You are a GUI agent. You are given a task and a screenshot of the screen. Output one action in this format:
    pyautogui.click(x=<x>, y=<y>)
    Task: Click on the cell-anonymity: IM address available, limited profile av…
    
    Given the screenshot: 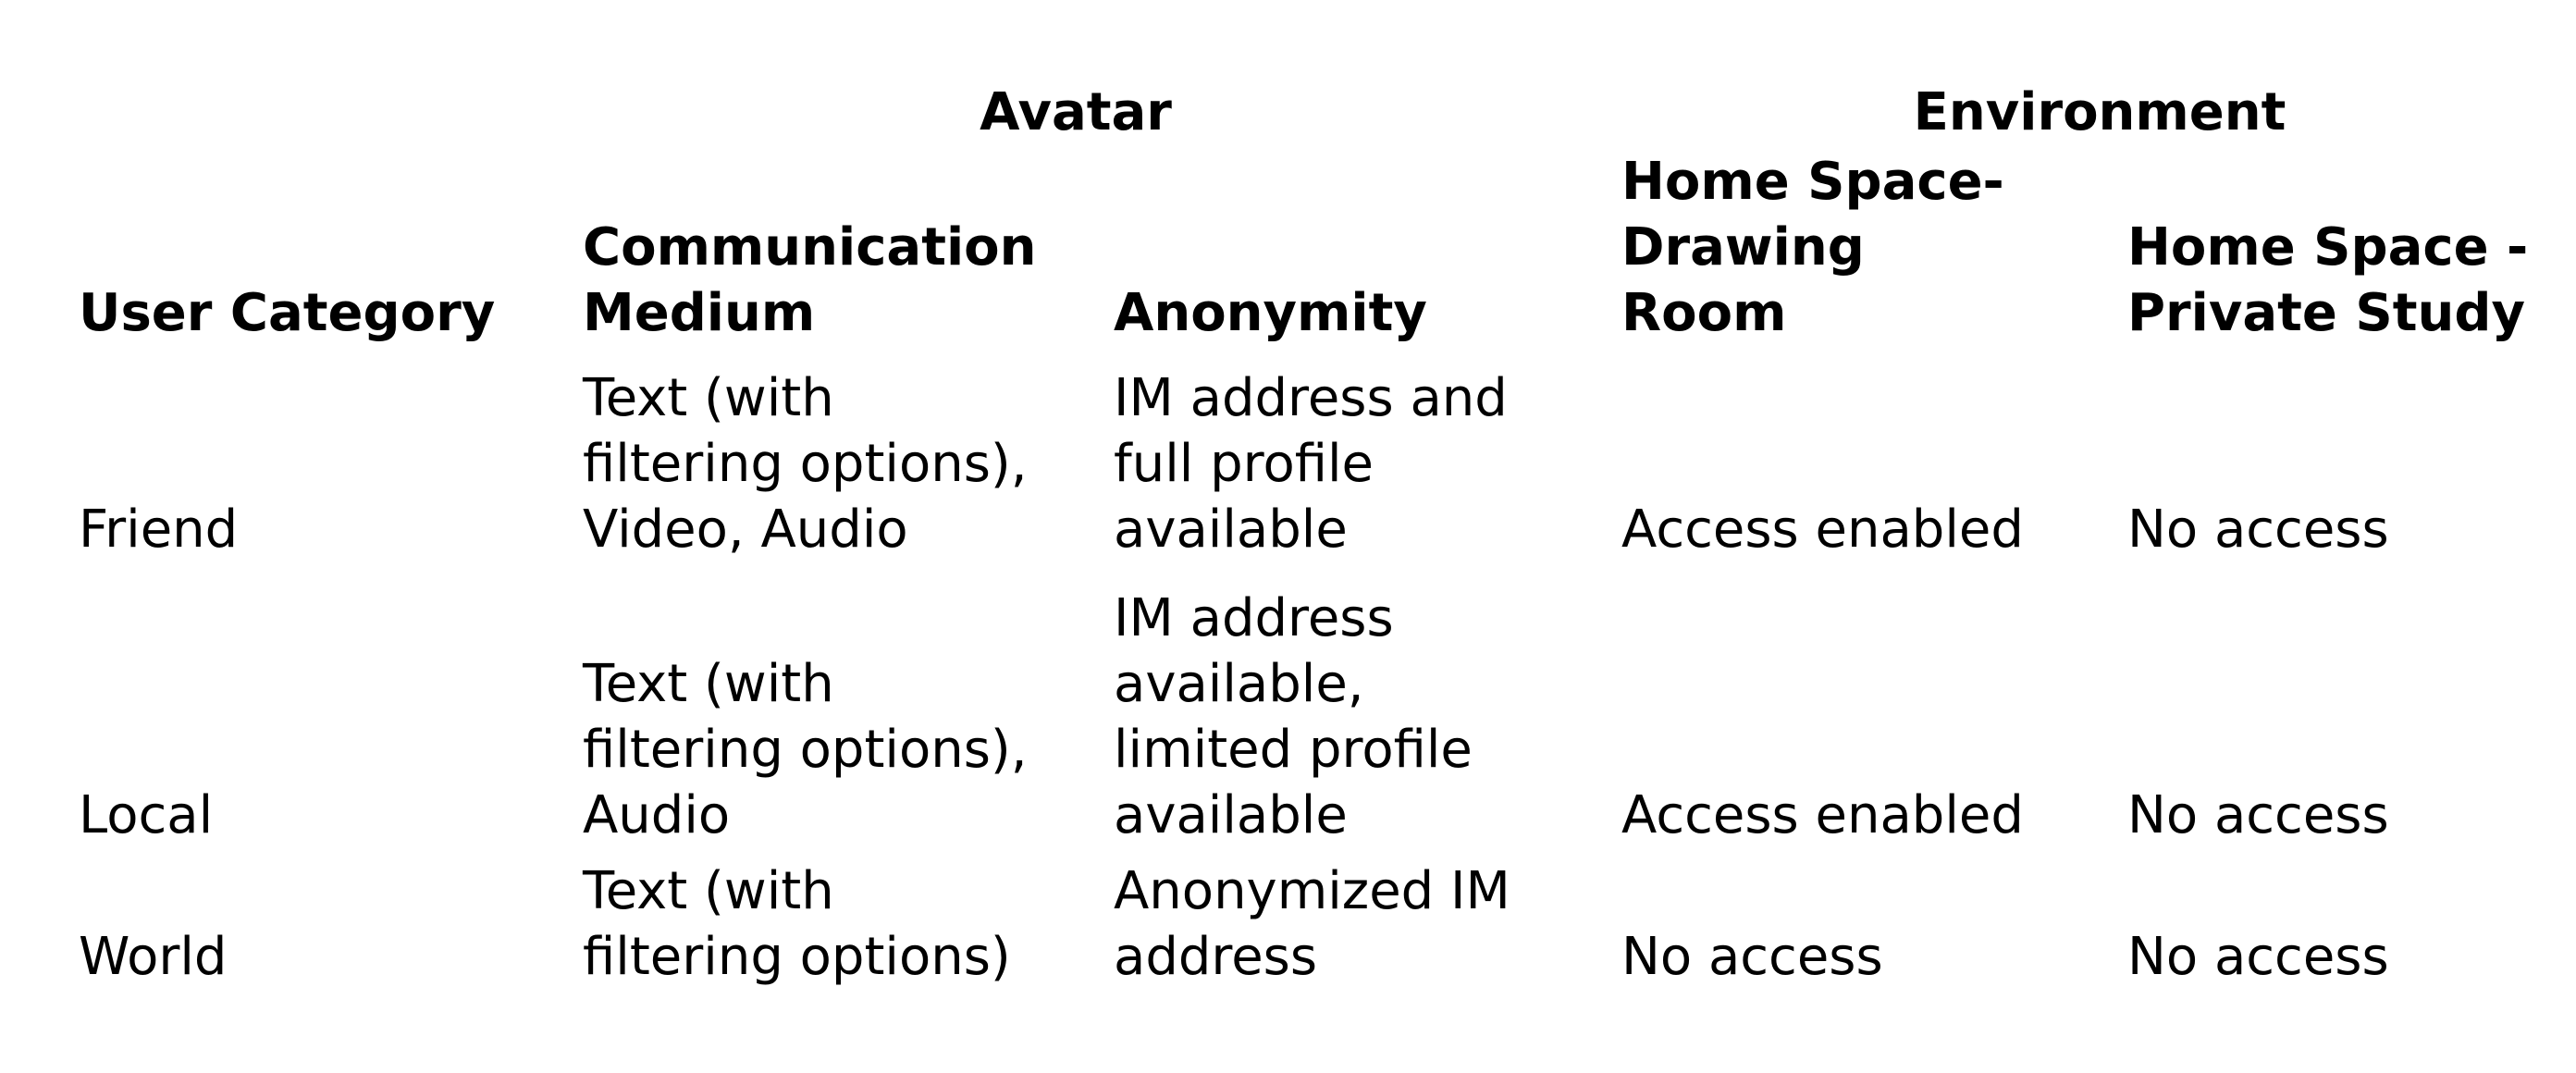 What is the action you would take?
    pyautogui.click(x=1293, y=717)
    